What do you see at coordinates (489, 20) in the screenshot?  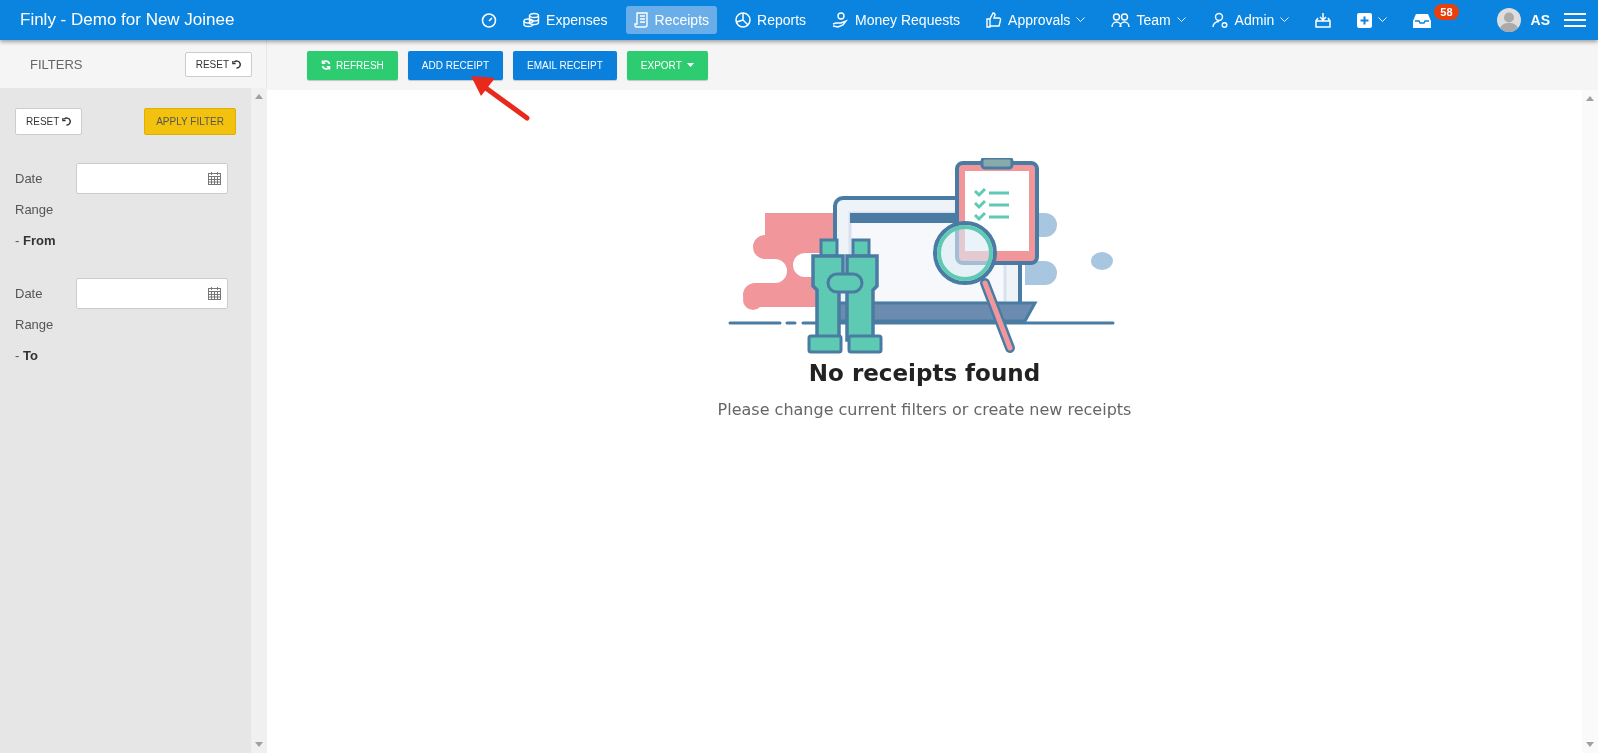 I see `gauge-icon` at bounding box center [489, 20].